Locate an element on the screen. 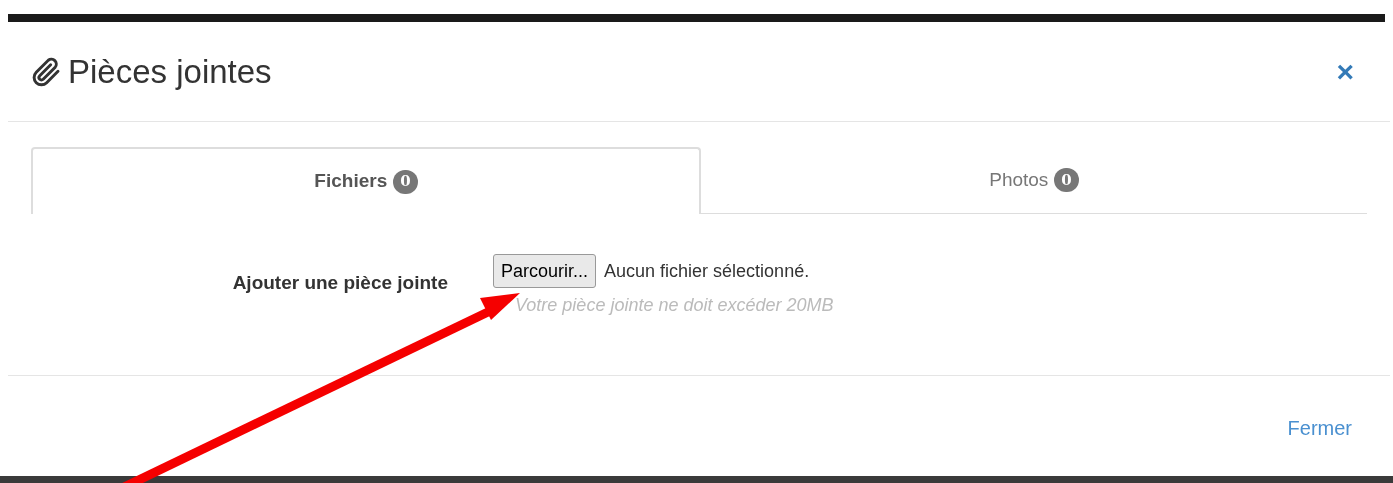  paperclip-icon is located at coordinates (46, 71).